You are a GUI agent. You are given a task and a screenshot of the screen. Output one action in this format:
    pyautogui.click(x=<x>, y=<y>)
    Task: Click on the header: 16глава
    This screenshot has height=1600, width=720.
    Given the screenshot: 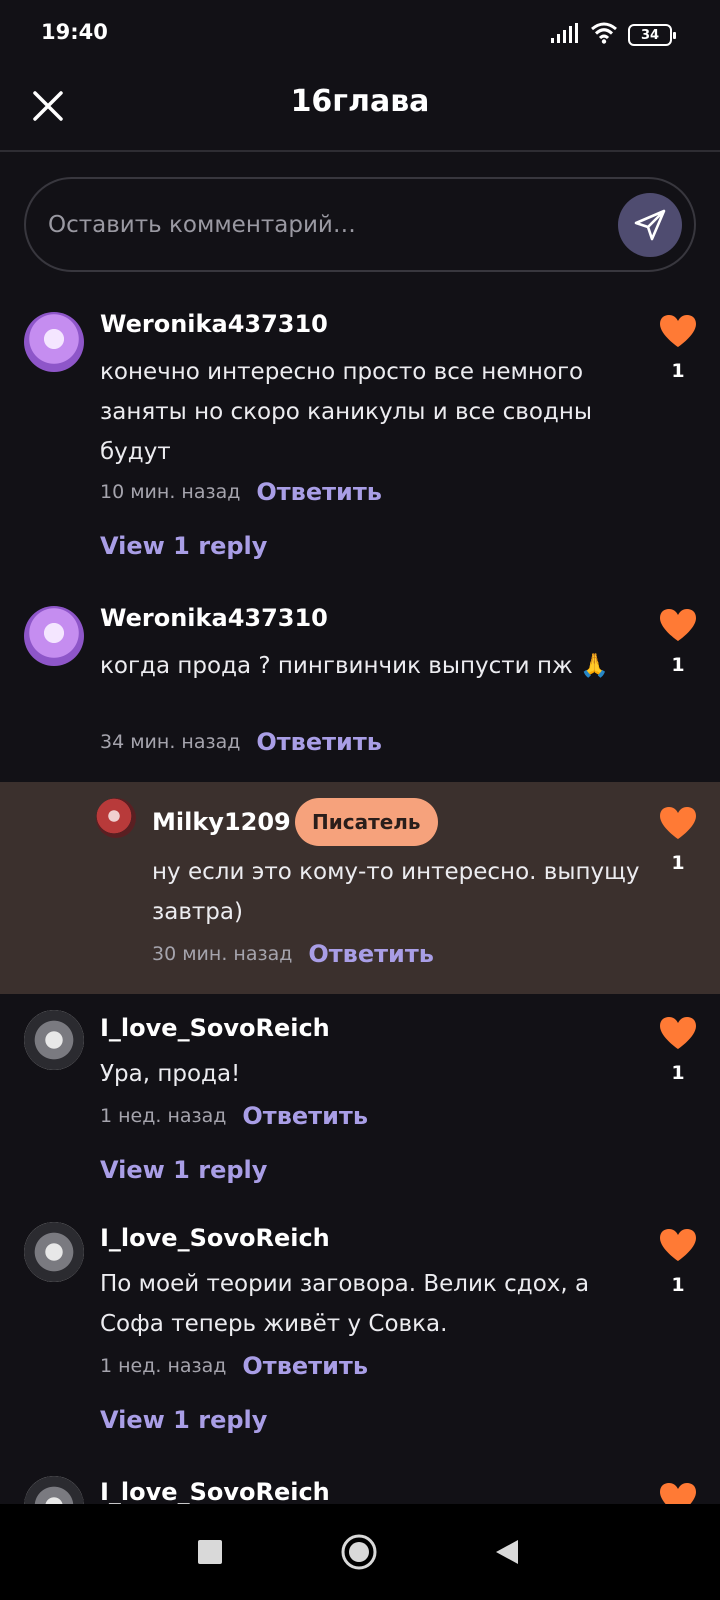 What is the action you would take?
    pyautogui.click(x=360, y=111)
    